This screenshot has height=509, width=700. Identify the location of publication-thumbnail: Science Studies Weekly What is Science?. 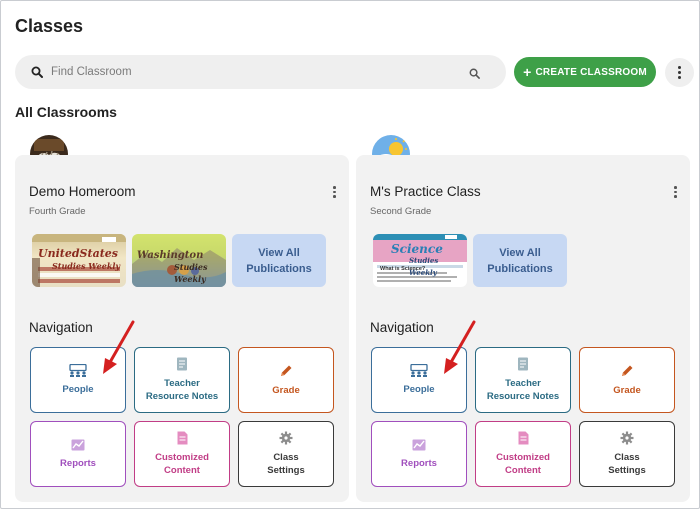
(420, 260).